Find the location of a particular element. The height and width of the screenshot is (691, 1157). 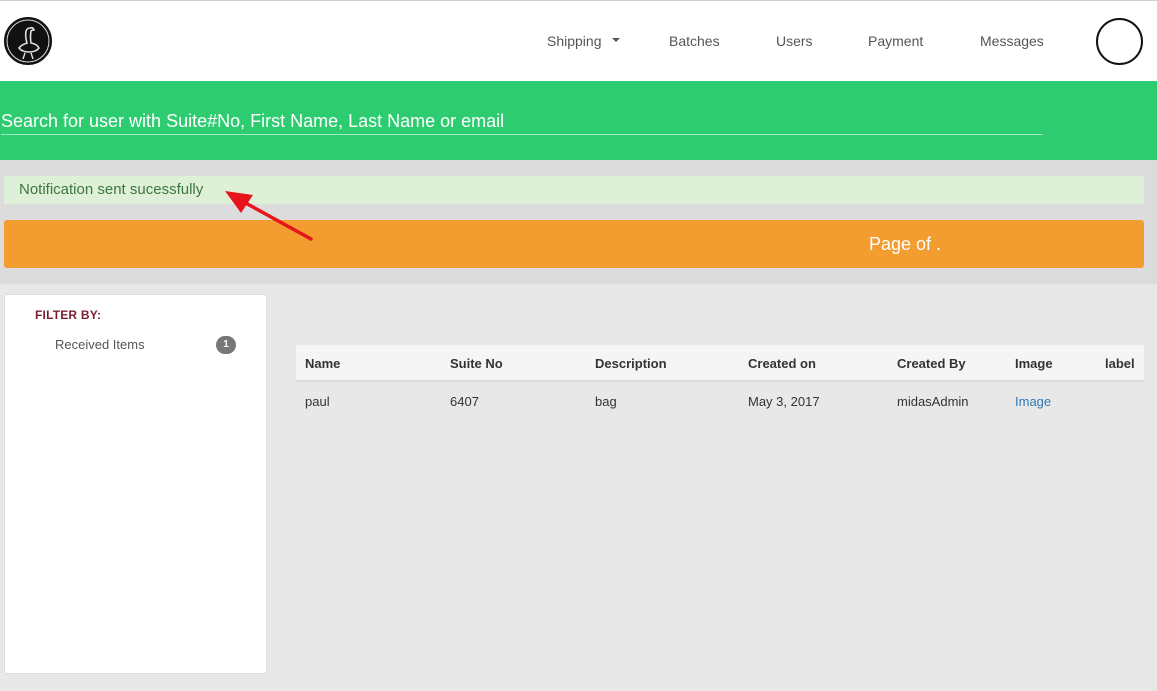

column-header-image: Image is located at coordinates (1034, 363).